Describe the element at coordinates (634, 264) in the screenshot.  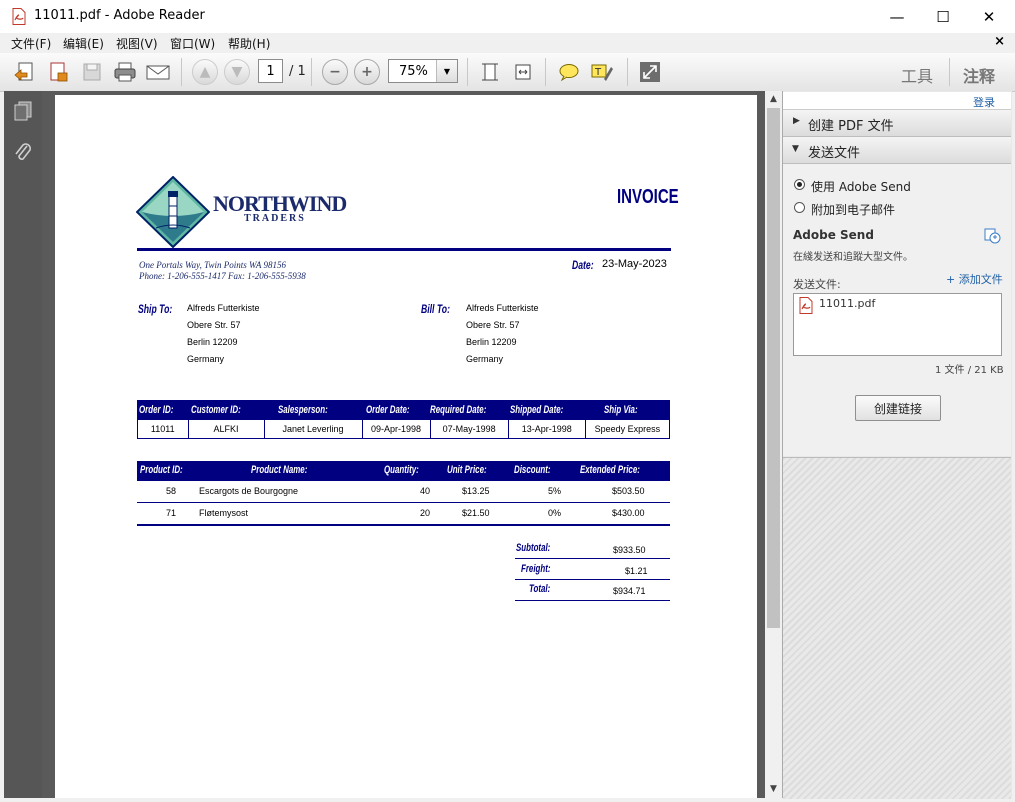
I see `invoice-date: 23-May-2023` at that location.